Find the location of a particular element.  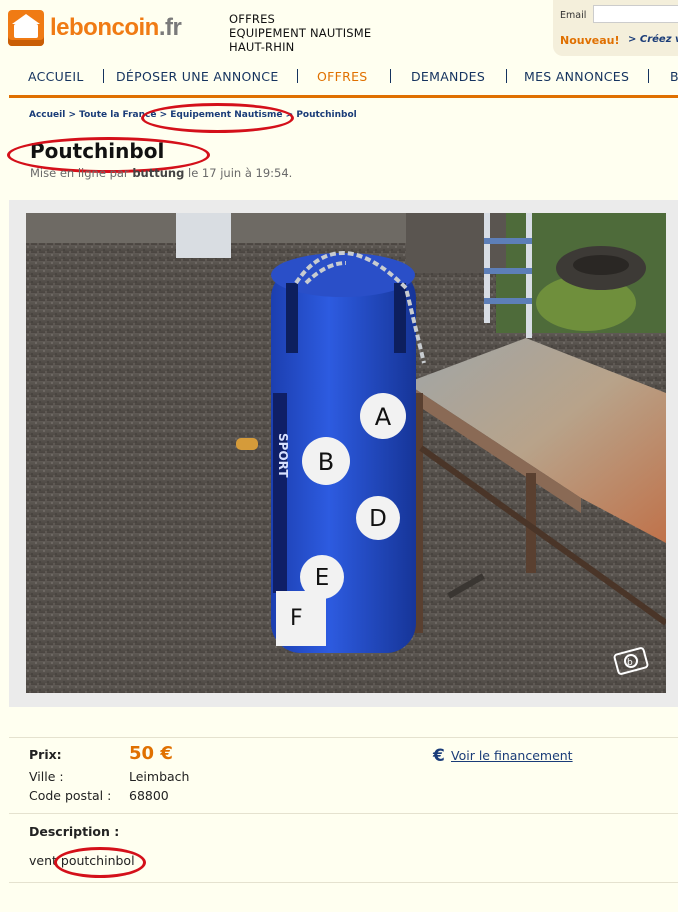

email-input is located at coordinates (635, 14).